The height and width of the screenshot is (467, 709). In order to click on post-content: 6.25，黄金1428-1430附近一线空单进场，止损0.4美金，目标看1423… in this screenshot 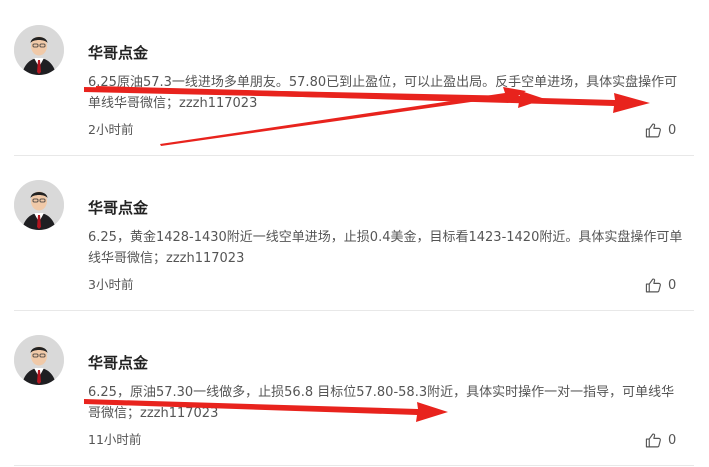, I will do `click(385, 248)`.